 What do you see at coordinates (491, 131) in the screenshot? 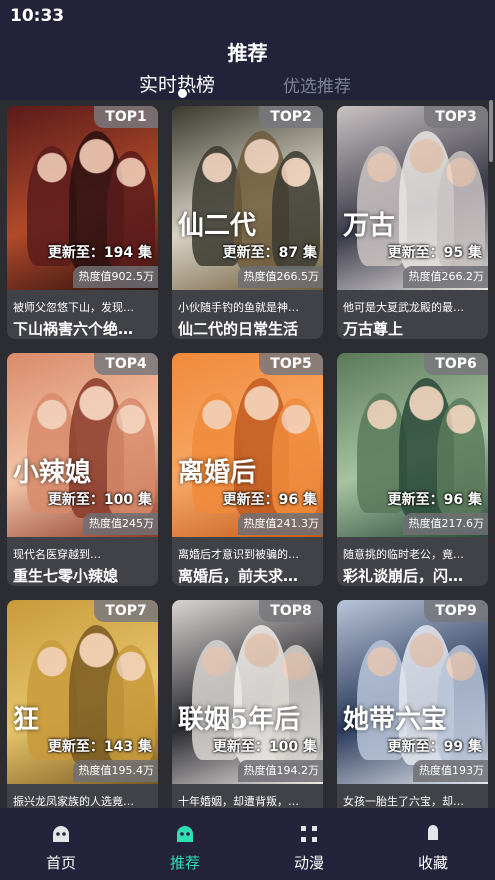
I see `scrollbar` at bounding box center [491, 131].